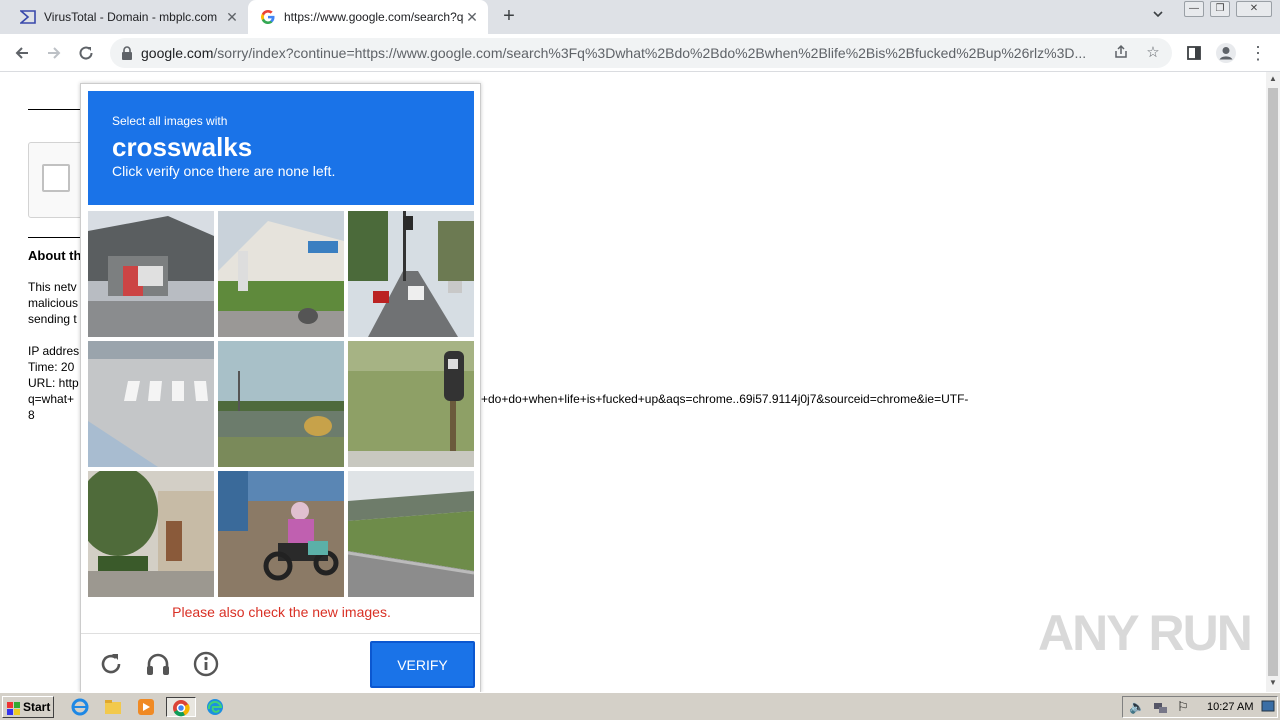 This screenshot has height=723, width=1280. I want to click on scroll-down-arrow-icon: ▼, so click(1273, 683).